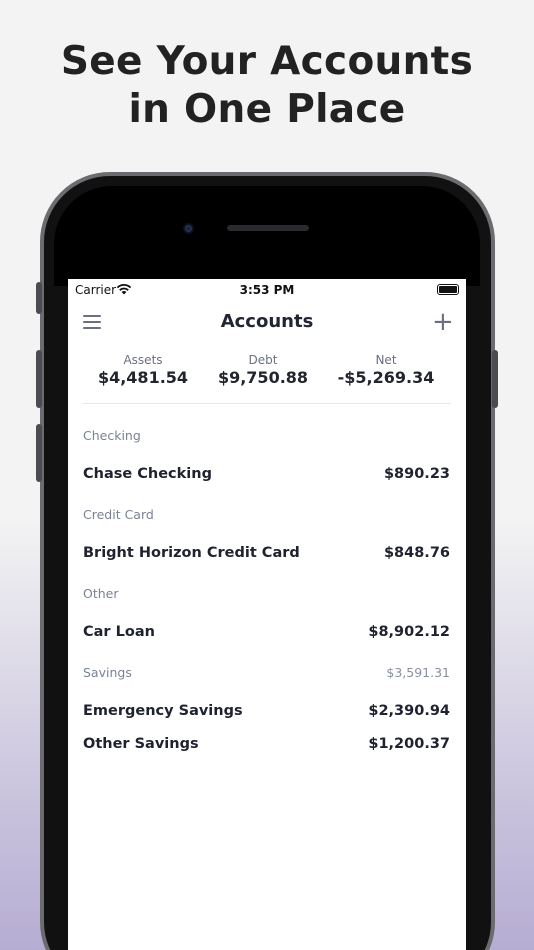  Describe the element at coordinates (418, 672) in the screenshot. I see `section-total-savings: $3,591.31` at that location.